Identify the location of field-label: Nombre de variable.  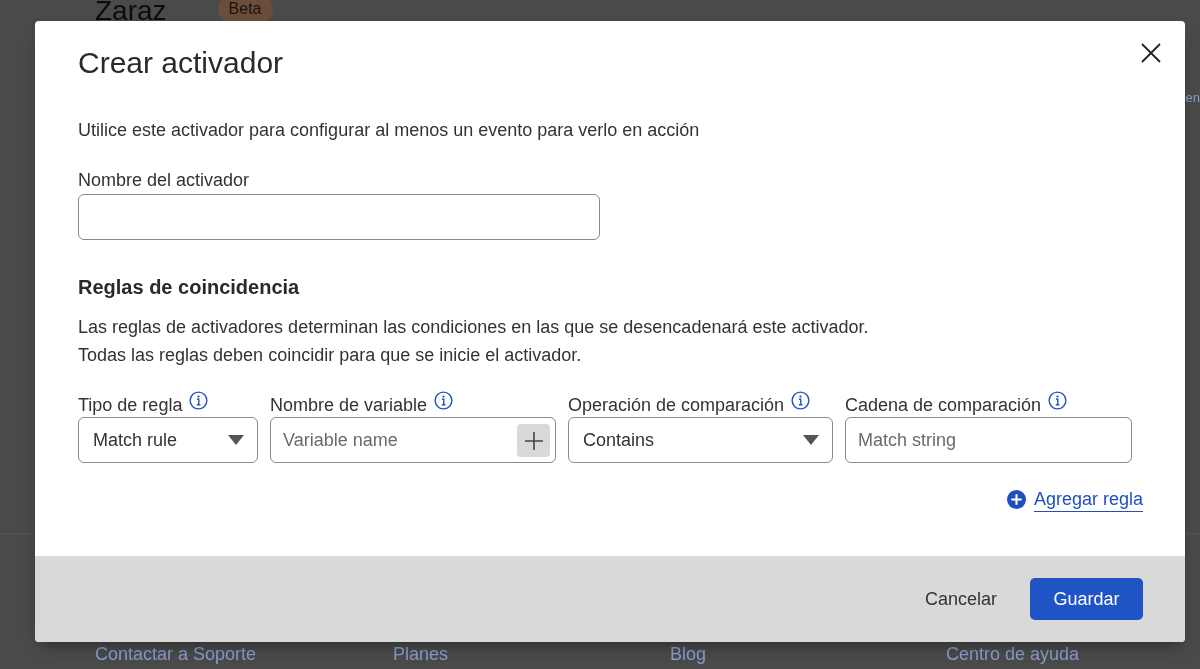
(349, 405).